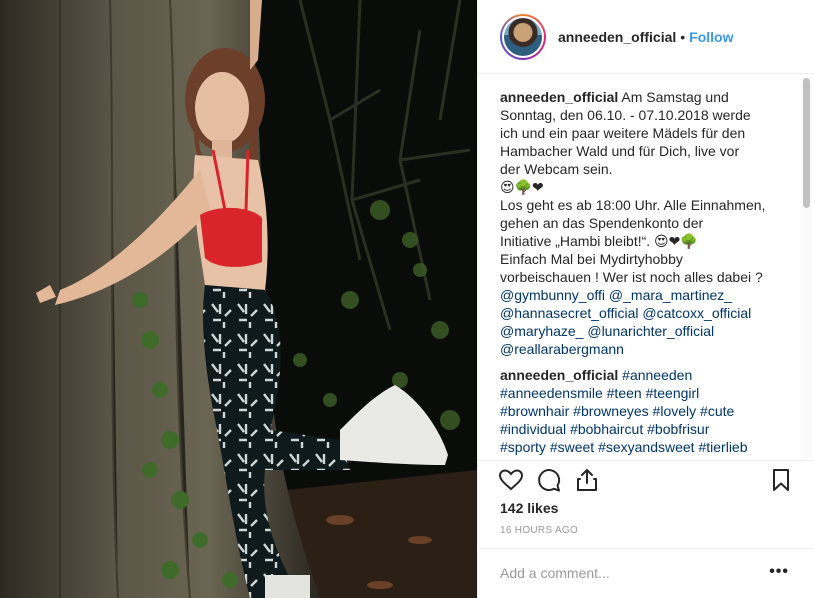 The image size is (814, 598). I want to click on hashtag-link: #anneedensmile, so click(551, 393).